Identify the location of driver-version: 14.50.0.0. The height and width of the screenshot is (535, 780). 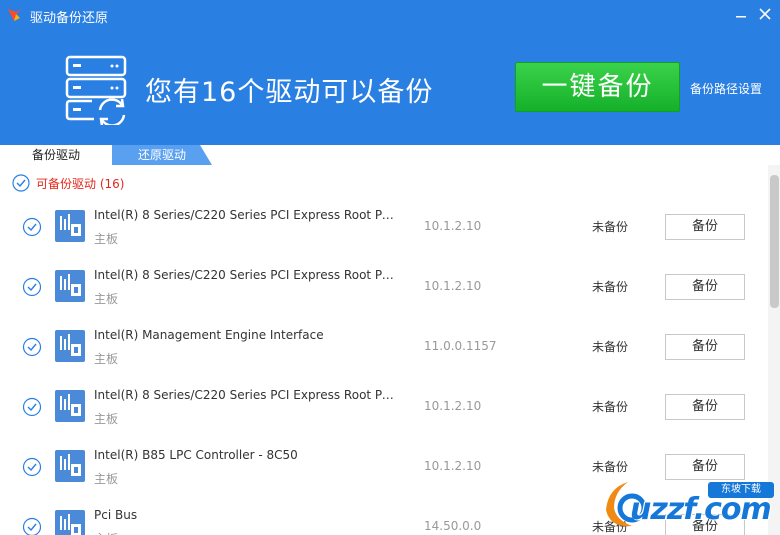
(453, 526).